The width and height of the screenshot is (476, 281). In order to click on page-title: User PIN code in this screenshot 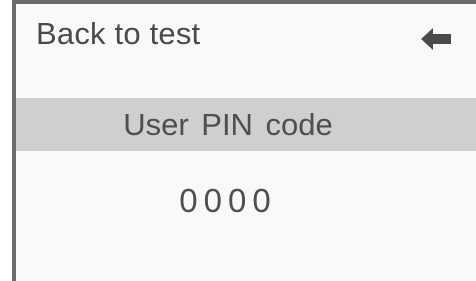, I will do `click(228, 124)`.